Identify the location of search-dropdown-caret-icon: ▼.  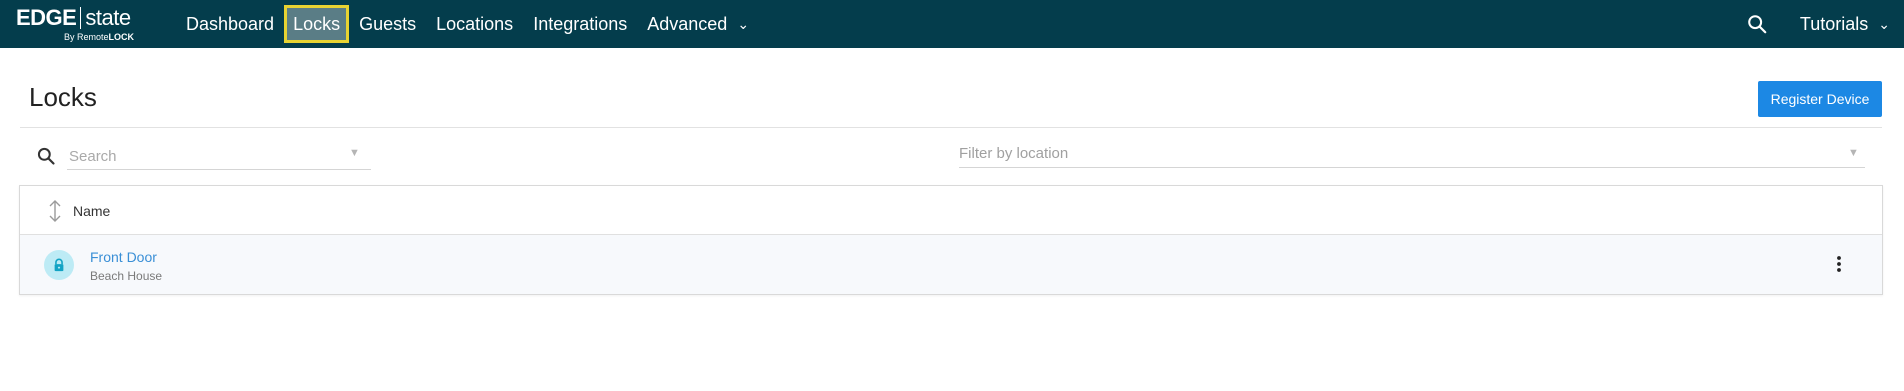
(354, 153).